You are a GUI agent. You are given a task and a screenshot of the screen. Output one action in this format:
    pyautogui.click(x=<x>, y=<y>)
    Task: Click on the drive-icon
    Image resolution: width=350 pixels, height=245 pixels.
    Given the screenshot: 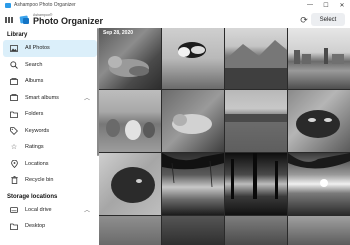 What is the action you would take?
    pyautogui.click(x=14, y=210)
    